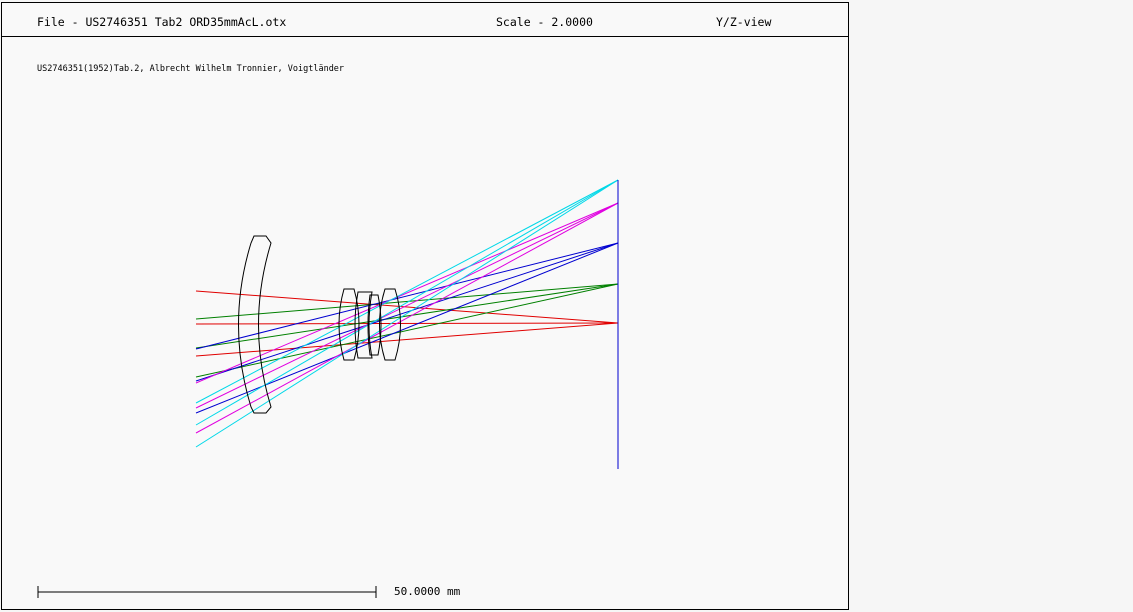 The width and height of the screenshot is (1133, 612). I want to click on scale-bar-label: 50.0000 mm, so click(427, 591).